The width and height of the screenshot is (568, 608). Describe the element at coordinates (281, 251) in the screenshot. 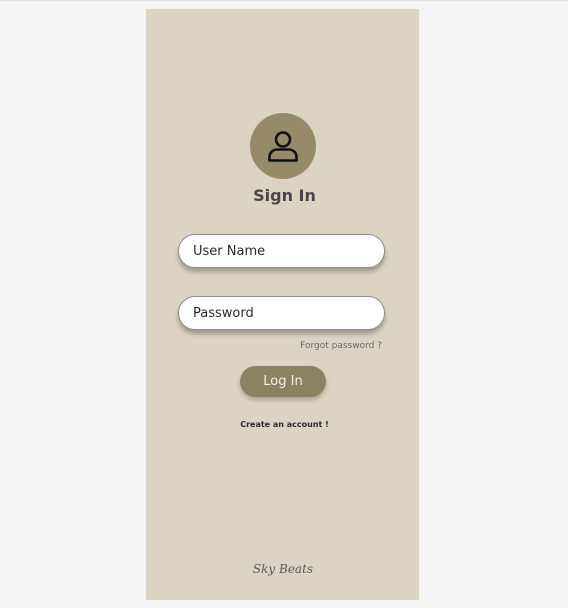

I see `username-input` at that location.